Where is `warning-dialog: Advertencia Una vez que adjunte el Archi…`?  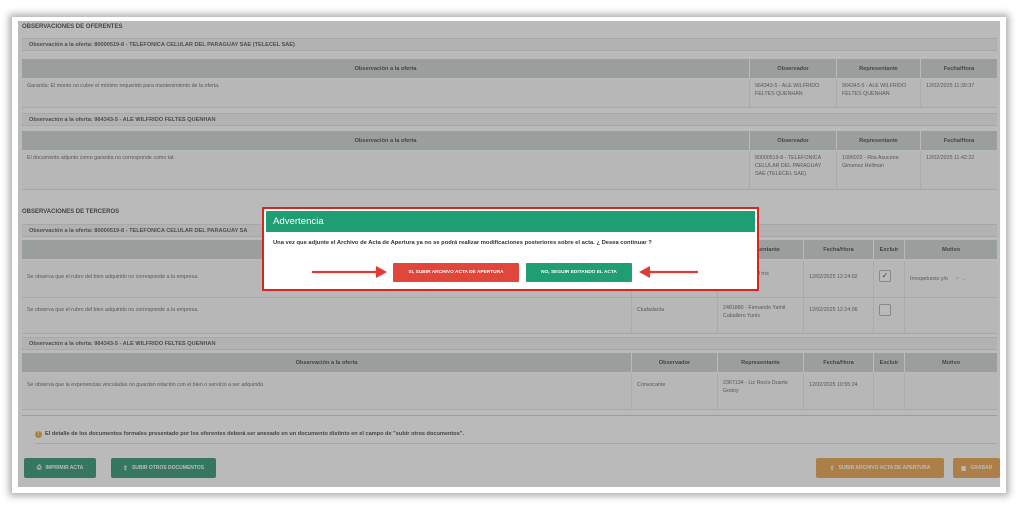 warning-dialog: Advertencia Una vez que adjunte el Archi… is located at coordinates (510, 249).